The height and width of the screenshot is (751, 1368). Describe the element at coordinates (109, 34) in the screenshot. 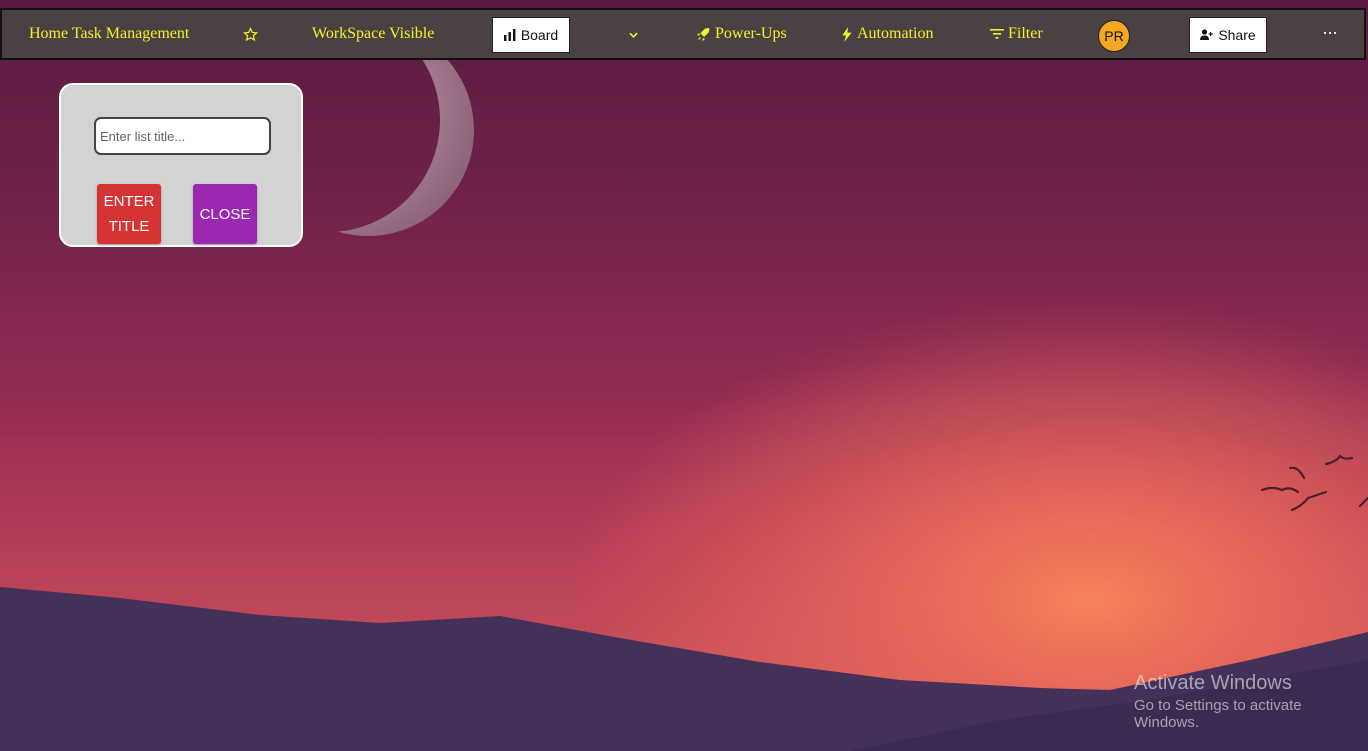

I see `board-title: Home Task Management` at that location.